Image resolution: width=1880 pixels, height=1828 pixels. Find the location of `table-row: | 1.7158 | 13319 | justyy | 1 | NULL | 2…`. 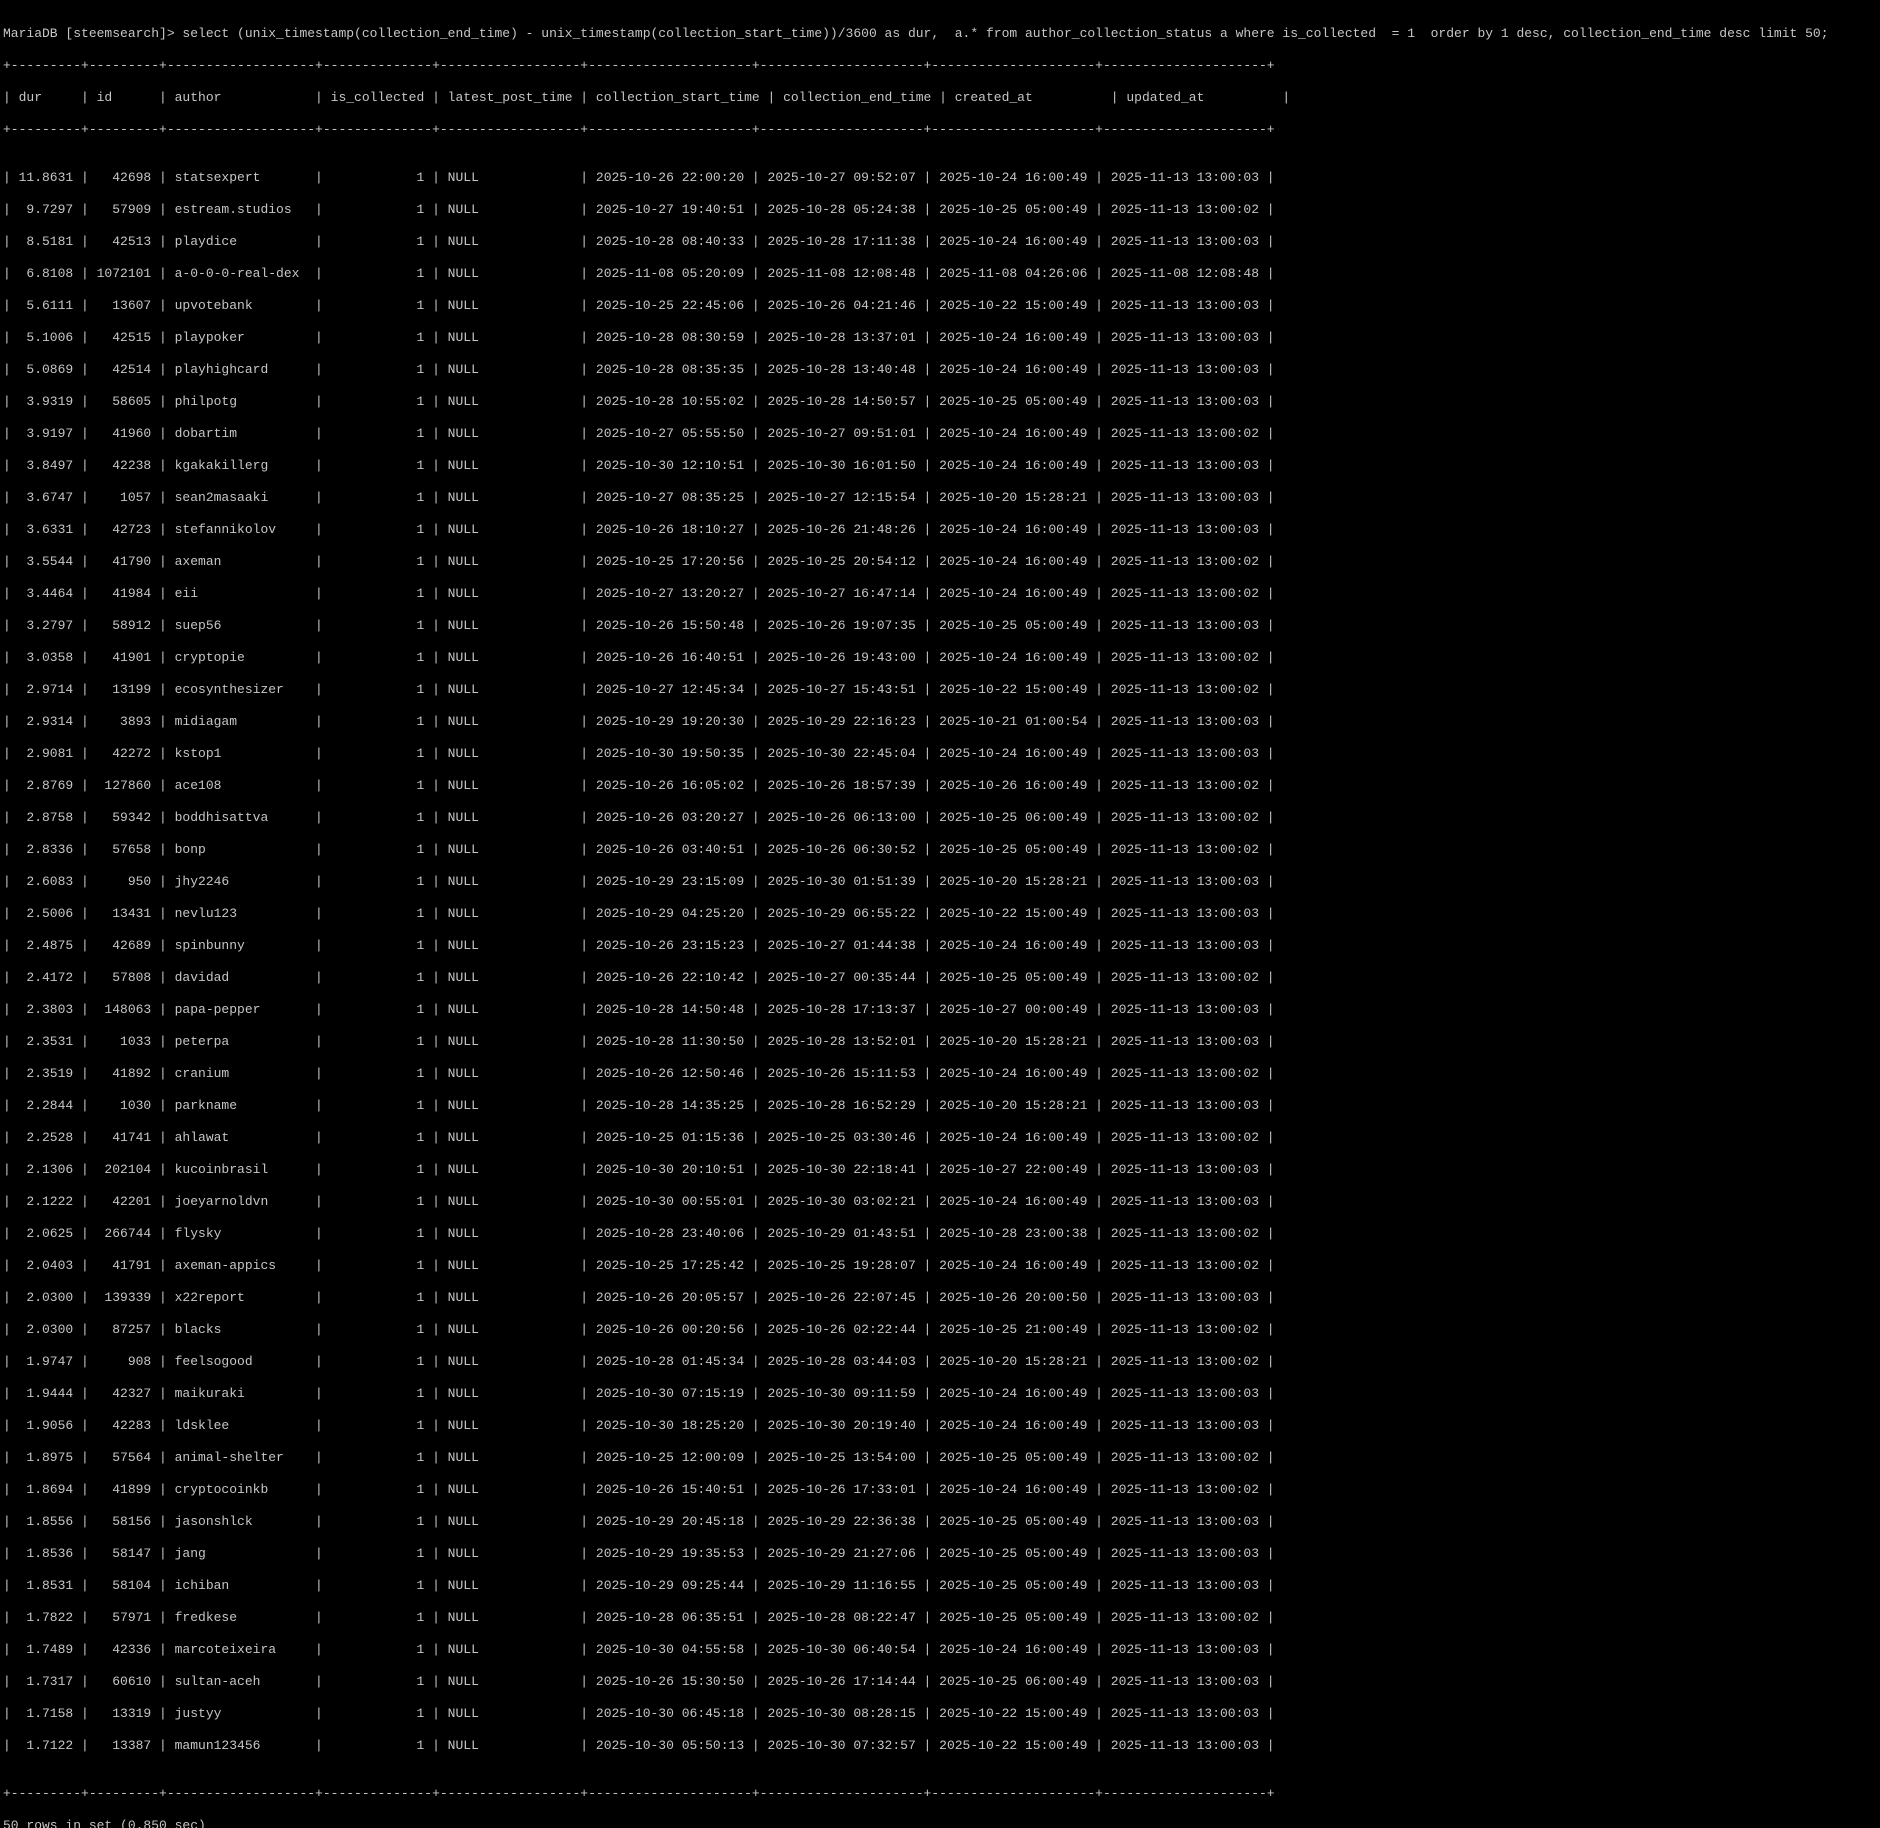

table-row: | 1.7158 | 13319 | justyy | 1 | NULL | 2… is located at coordinates (639, 1713).